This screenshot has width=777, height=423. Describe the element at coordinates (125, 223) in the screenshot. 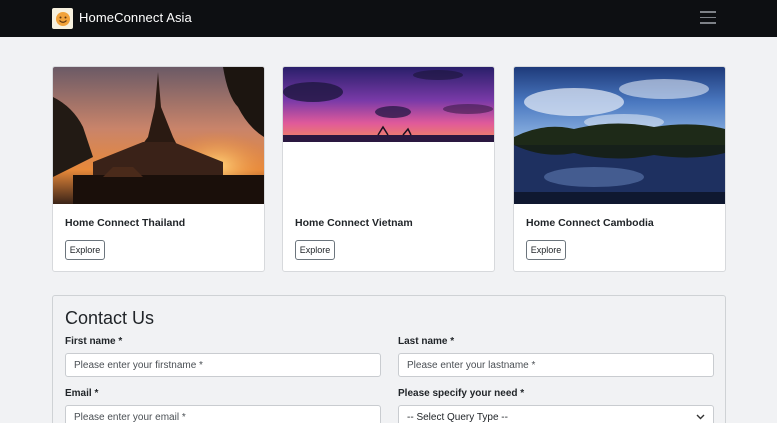

I see `card-title: Home Connect Thailand` at that location.